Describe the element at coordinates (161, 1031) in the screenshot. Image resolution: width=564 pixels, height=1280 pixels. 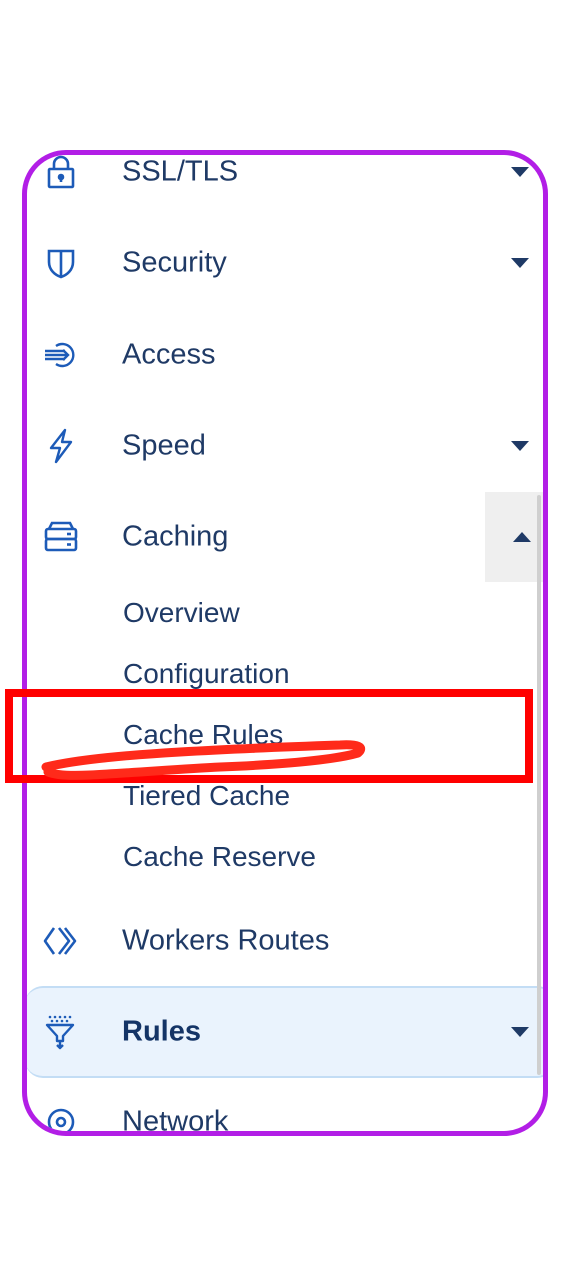
I see `sidebar-item-label: Rules` at that location.